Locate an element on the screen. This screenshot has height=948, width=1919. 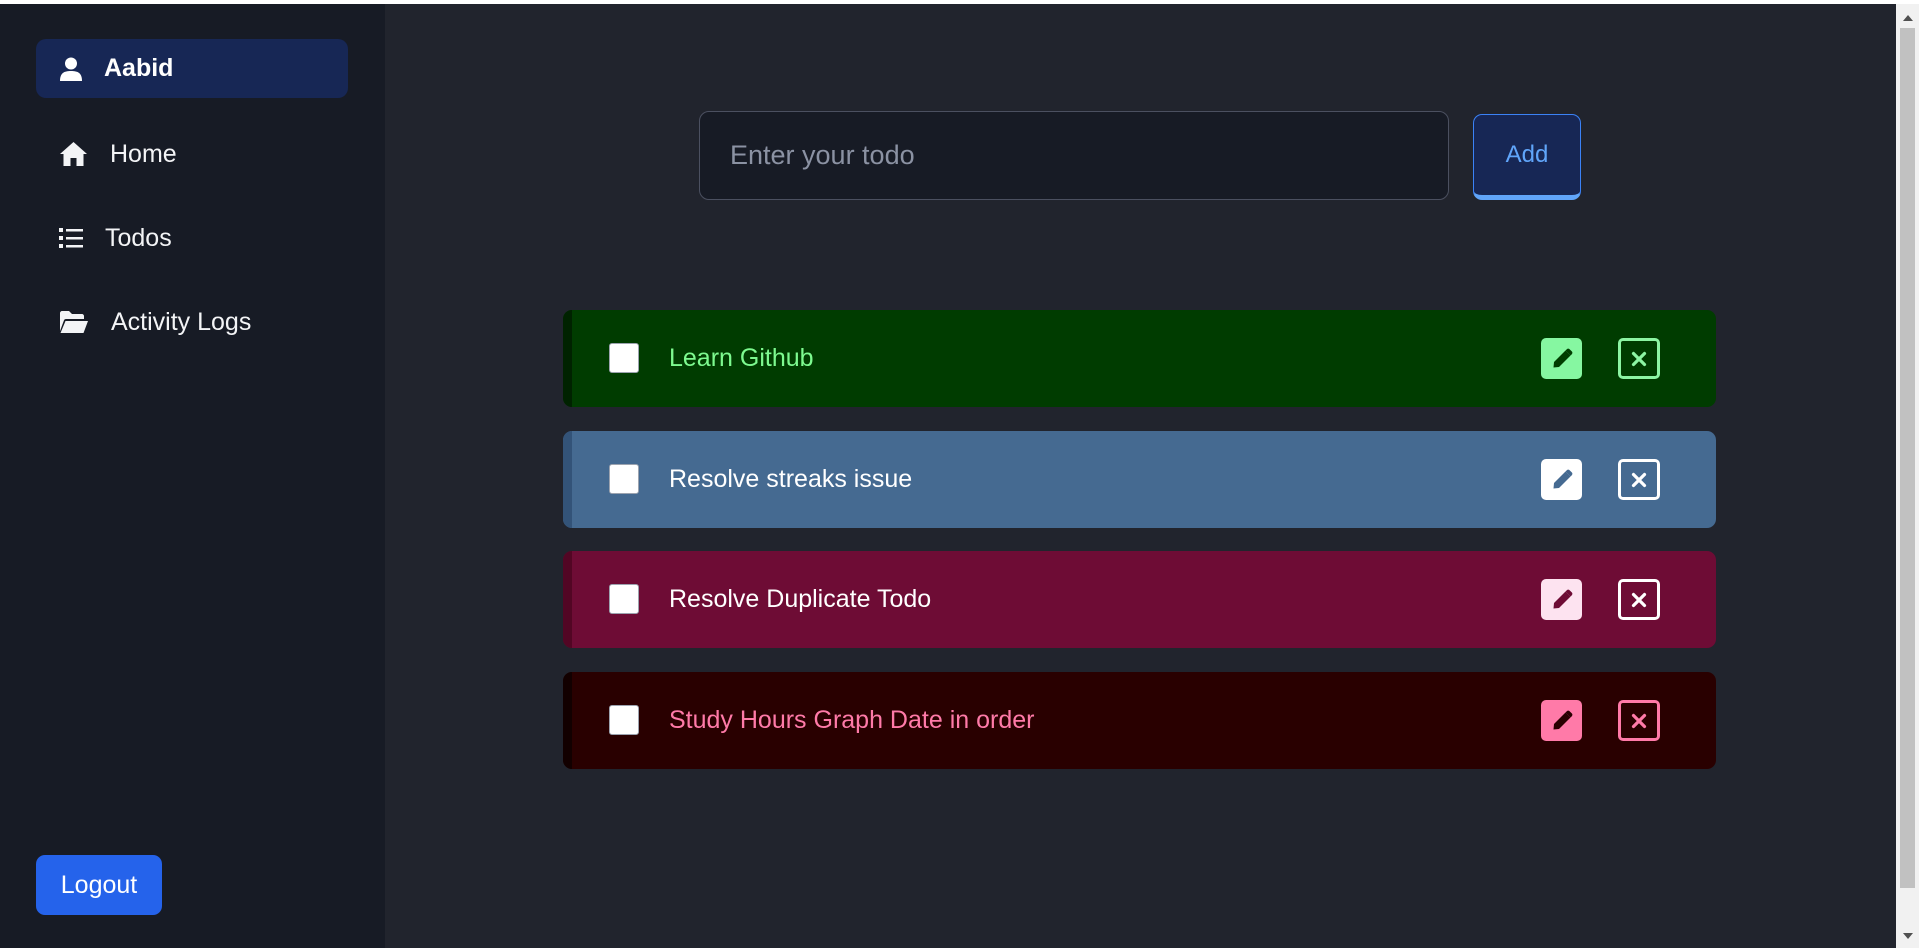
user-profile-button: Aabid is located at coordinates (192, 68).